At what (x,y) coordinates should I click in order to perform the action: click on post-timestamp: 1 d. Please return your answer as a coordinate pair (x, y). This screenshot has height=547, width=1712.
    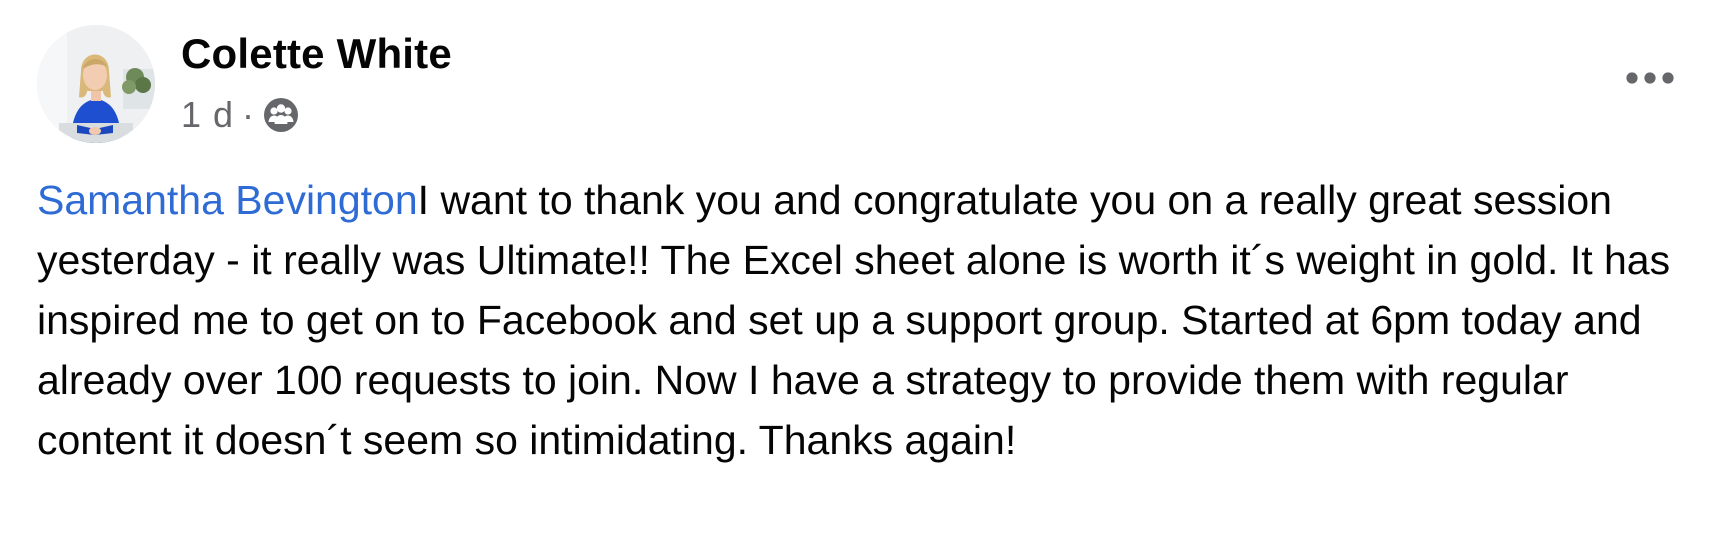
    Looking at the image, I should click on (207, 115).